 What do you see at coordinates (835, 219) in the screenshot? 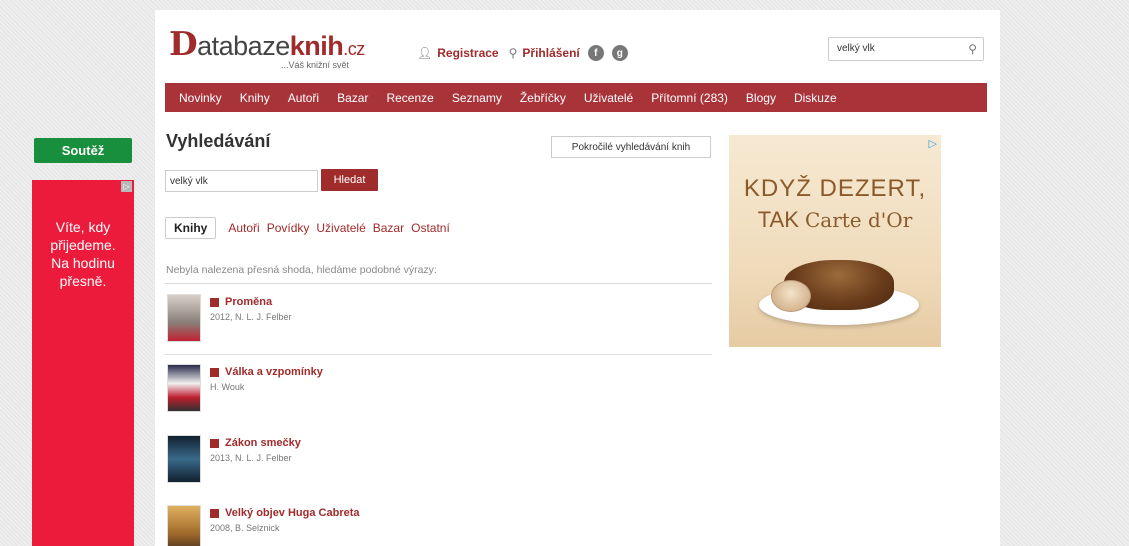
I see `ad-brand-line: TAK Carte d'Or` at bounding box center [835, 219].